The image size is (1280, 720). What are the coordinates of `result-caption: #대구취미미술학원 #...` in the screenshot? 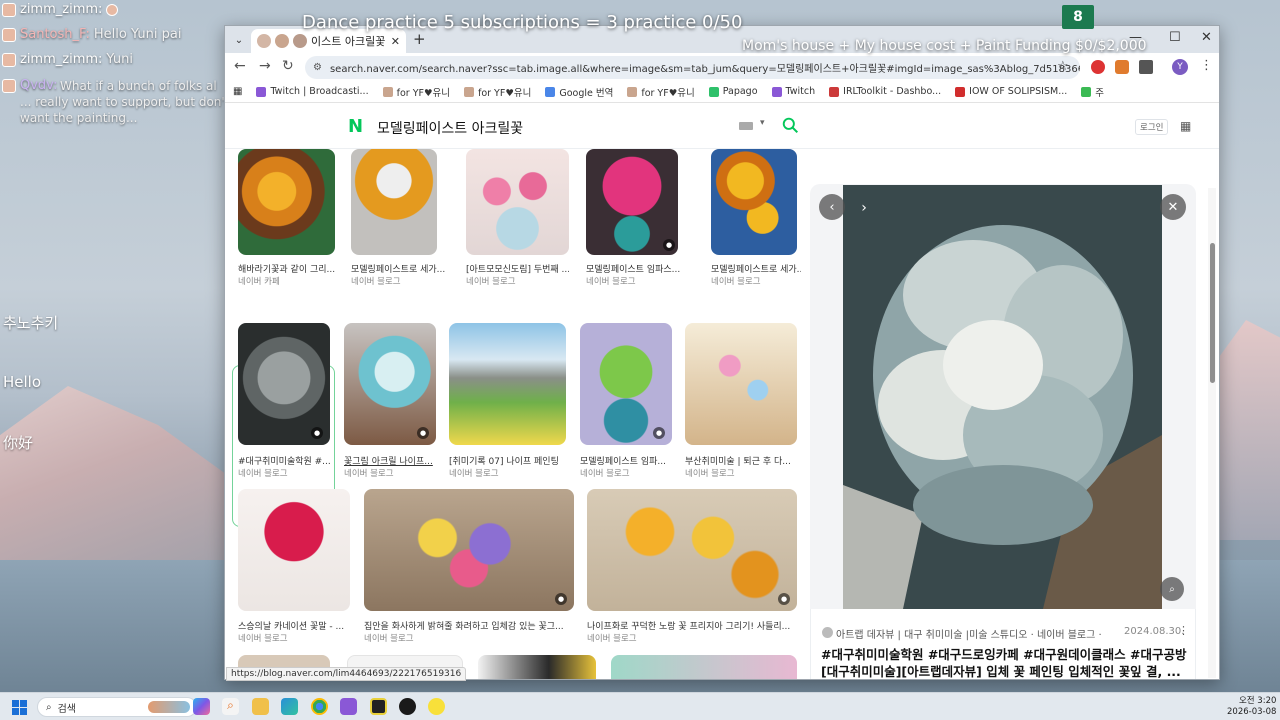 It's located at (284, 460).